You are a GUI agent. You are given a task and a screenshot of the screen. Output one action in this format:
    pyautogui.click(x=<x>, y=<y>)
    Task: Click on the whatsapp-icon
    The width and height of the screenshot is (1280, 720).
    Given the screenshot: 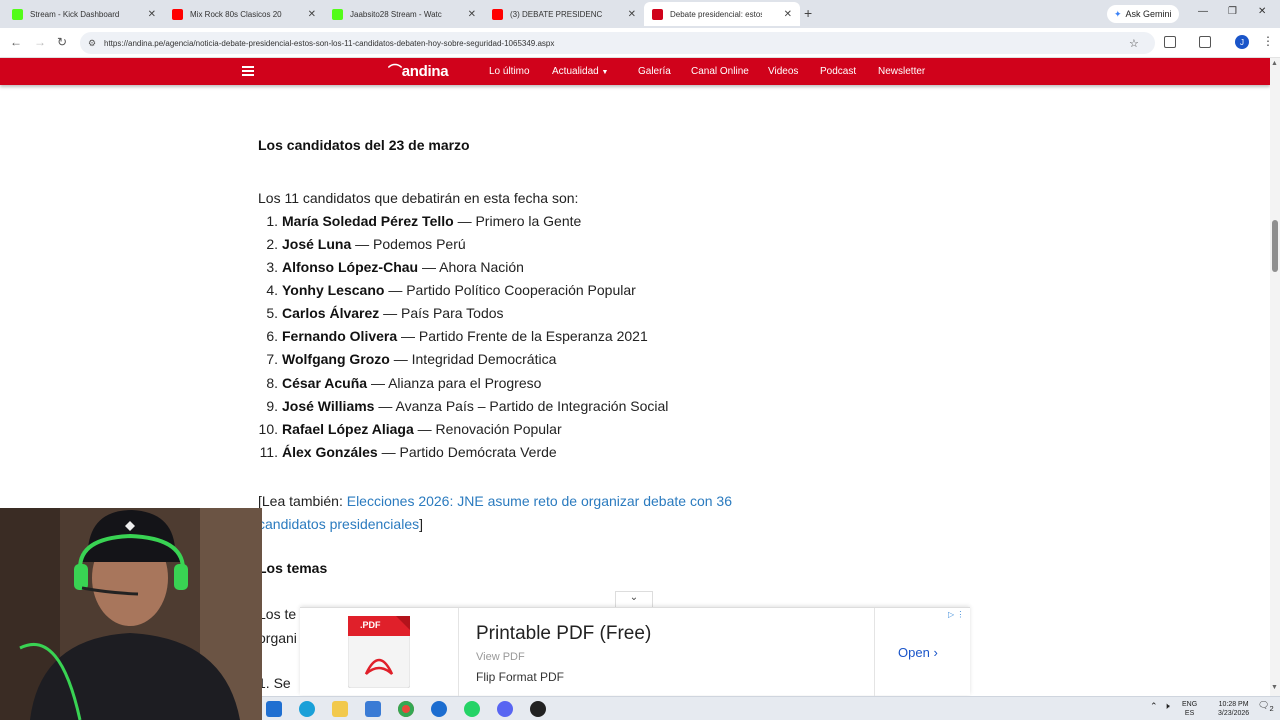 What is the action you would take?
    pyautogui.click(x=472, y=709)
    